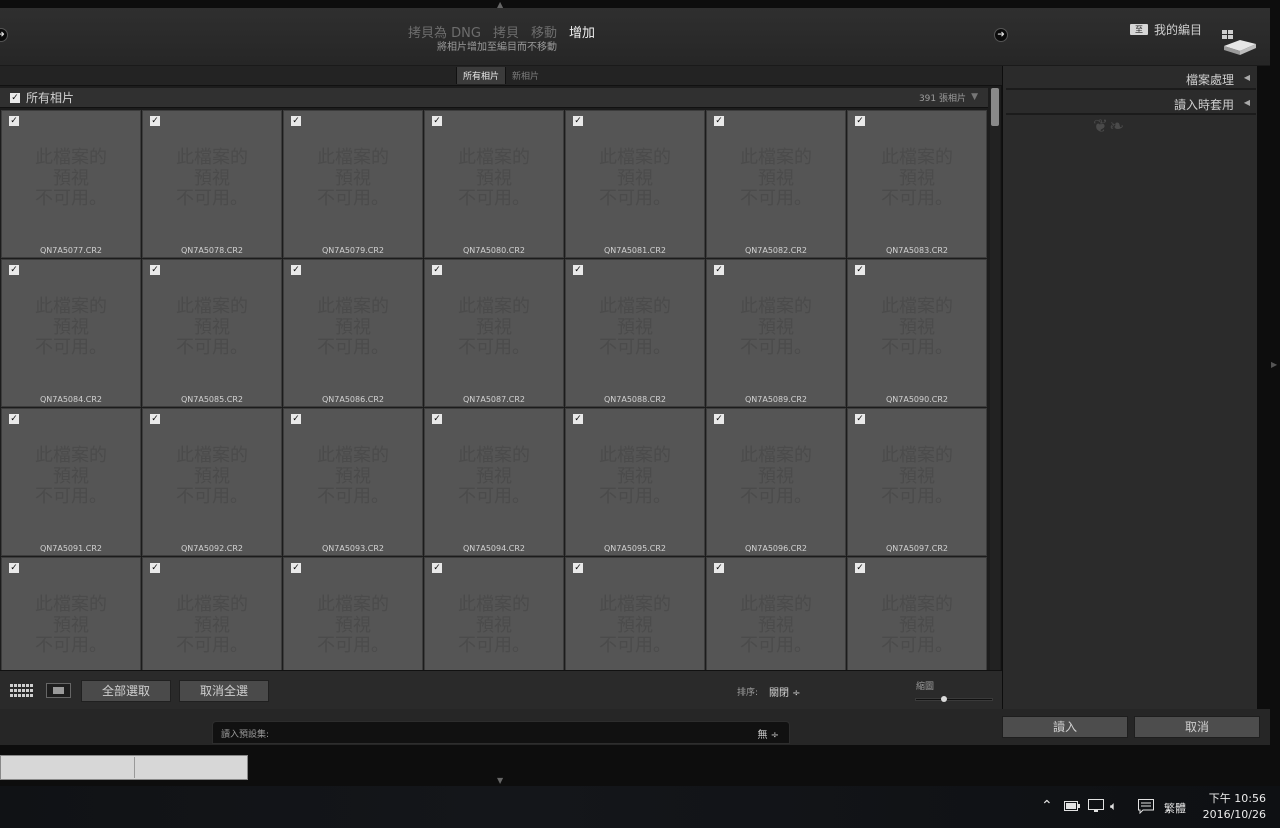 The image size is (1280, 828). Describe the element at coordinates (212, 184) in the screenshot. I see `thumbnail-cell: ✓ 此檔案的 預視 不可用。 QN7A5078.CR2` at that location.